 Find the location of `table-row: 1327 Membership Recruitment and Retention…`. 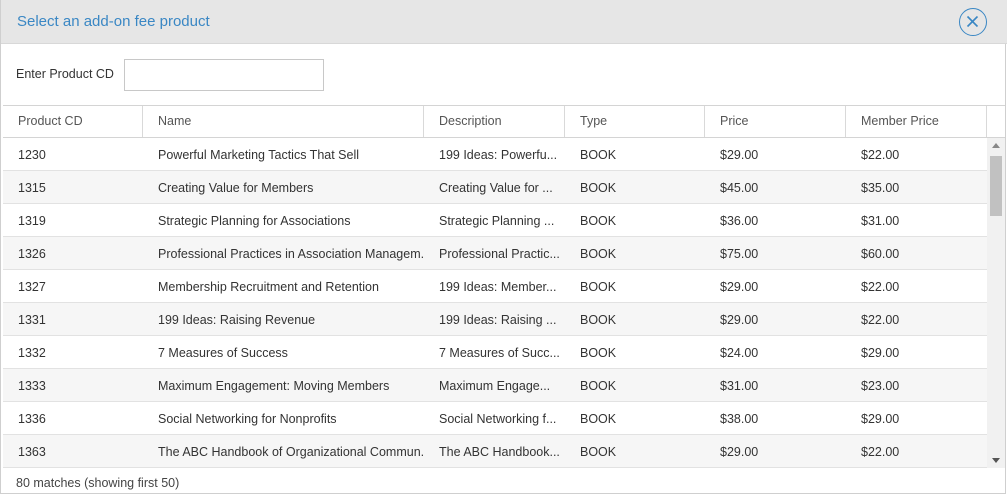

table-row: 1327 Membership Recruitment and Retention… is located at coordinates (495, 286).